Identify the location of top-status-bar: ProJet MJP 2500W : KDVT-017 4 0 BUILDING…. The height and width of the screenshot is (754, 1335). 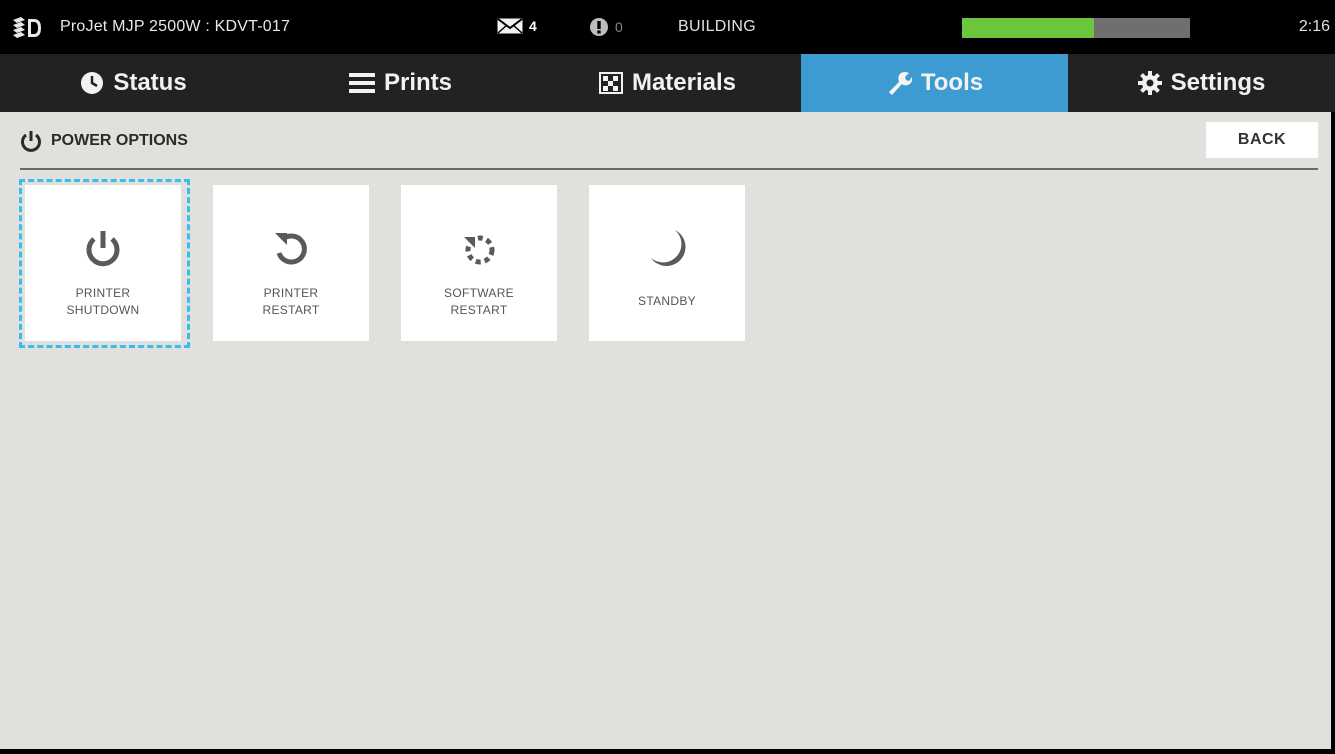
(667, 27).